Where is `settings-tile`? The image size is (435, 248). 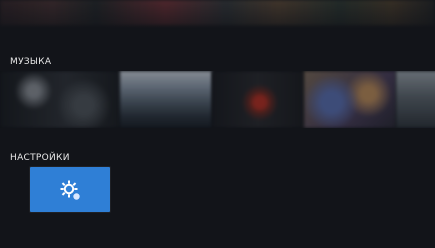 settings-tile is located at coordinates (70, 189).